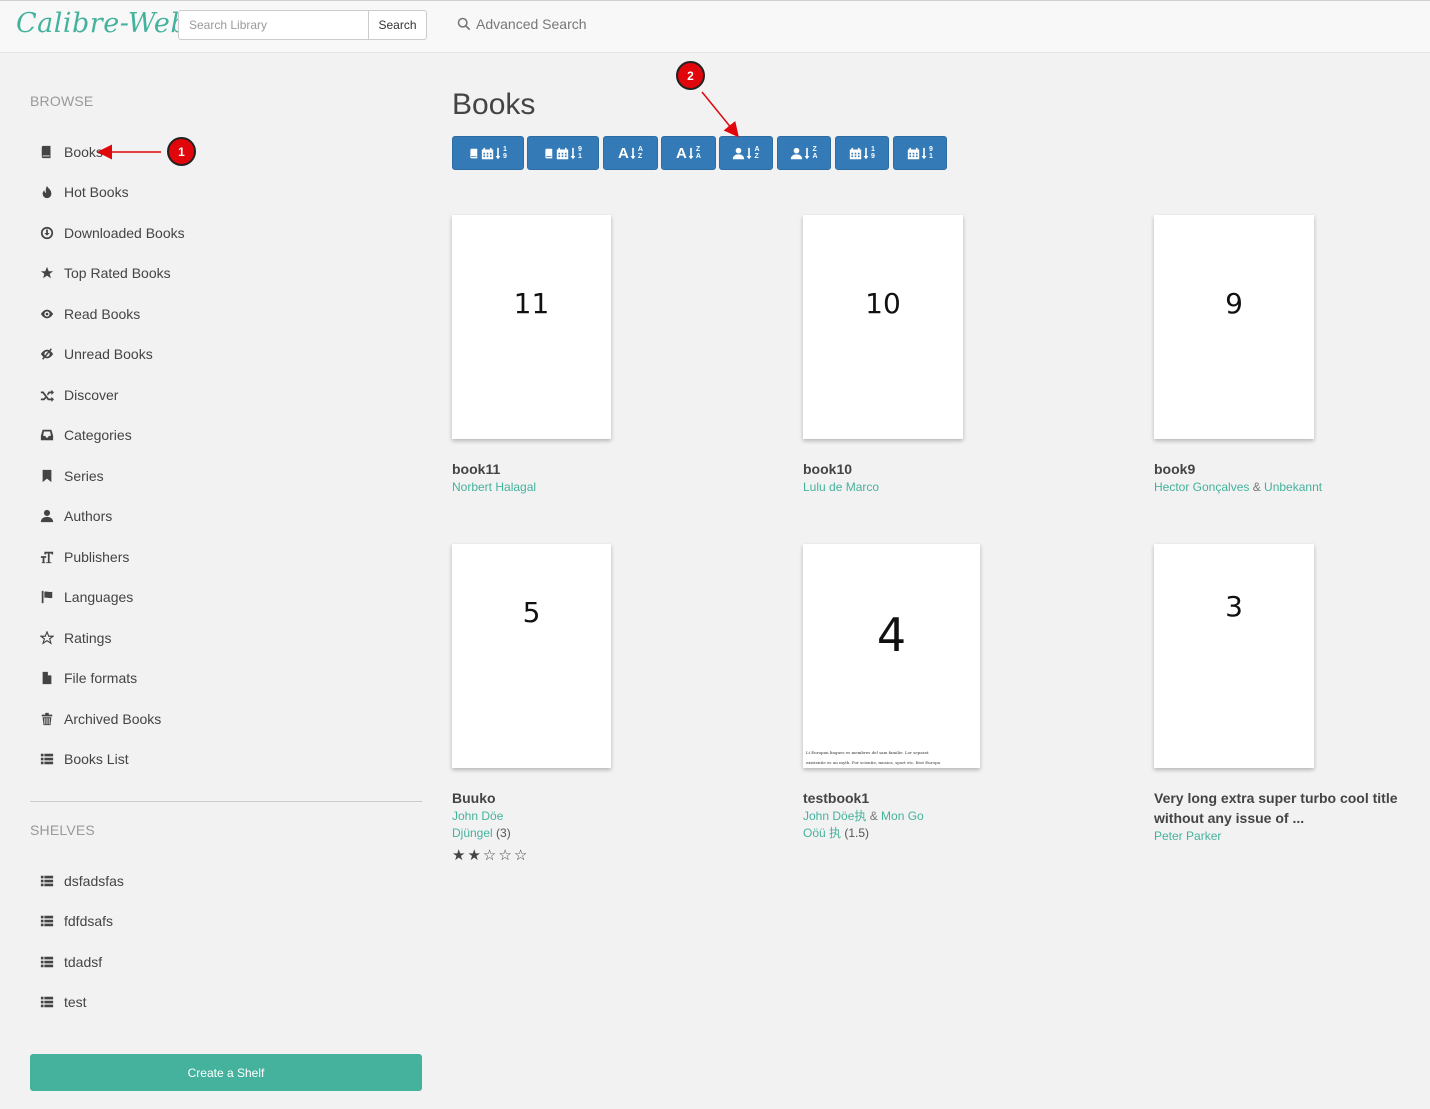 The width and height of the screenshot is (1430, 1109). I want to click on sidebar-item-downloaded-books: Downloaded Books, so click(111, 233).